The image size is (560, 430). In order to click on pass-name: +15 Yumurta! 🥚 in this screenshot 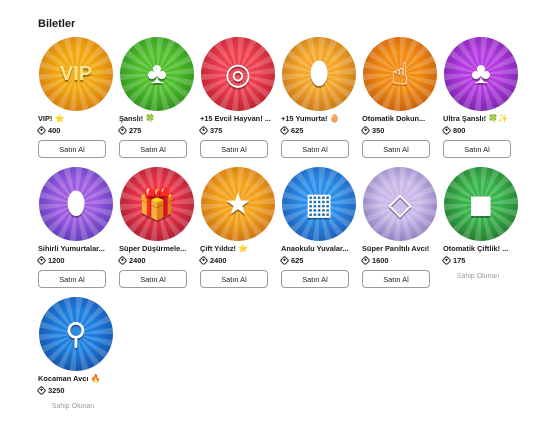, I will do `click(321, 119)`.